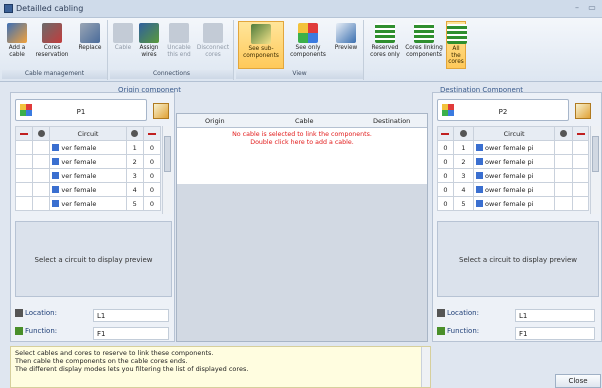  Describe the element at coordinates (425, 367) in the screenshot. I see `help-scrollbar` at that location.